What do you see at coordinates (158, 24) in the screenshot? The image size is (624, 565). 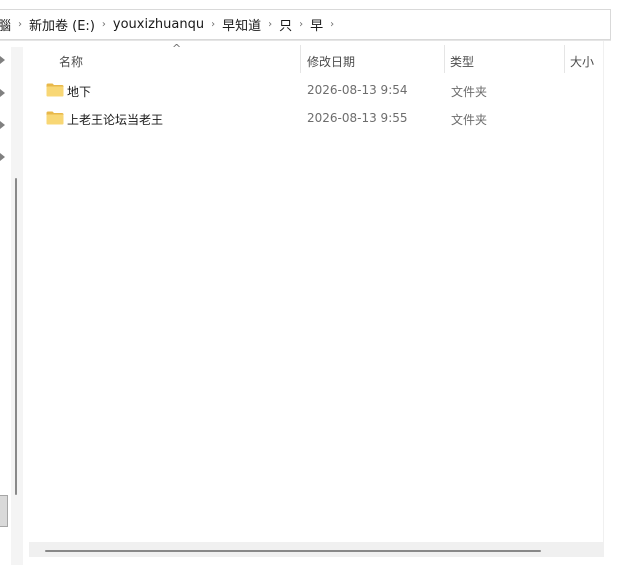 I see `breadcrumb-item-youxizhuanqu: youxizhuanqu` at bounding box center [158, 24].